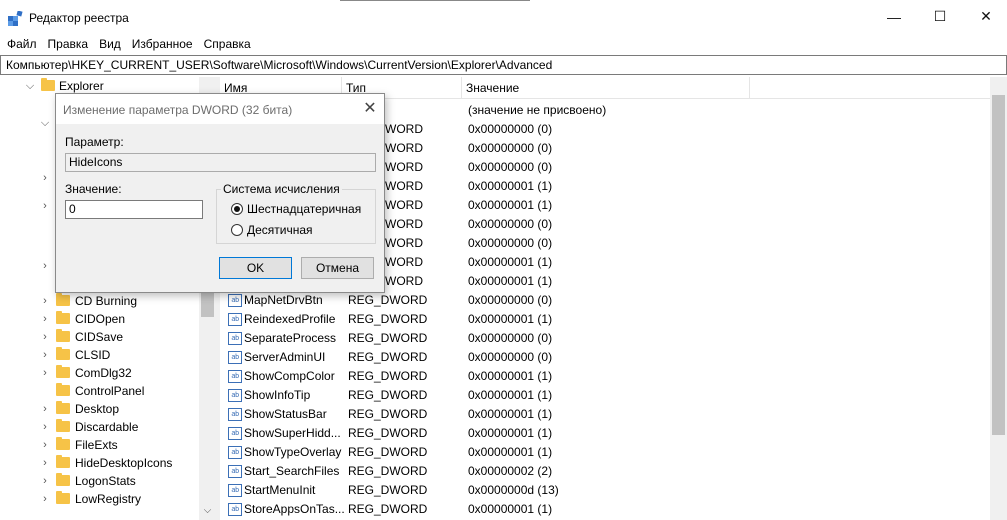 Image resolution: width=1007 pixels, height=520 pixels. What do you see at coordinates (606, 88) in the screenshot?
I see `column-header-data: Значение` at bounding box center [606, 88].